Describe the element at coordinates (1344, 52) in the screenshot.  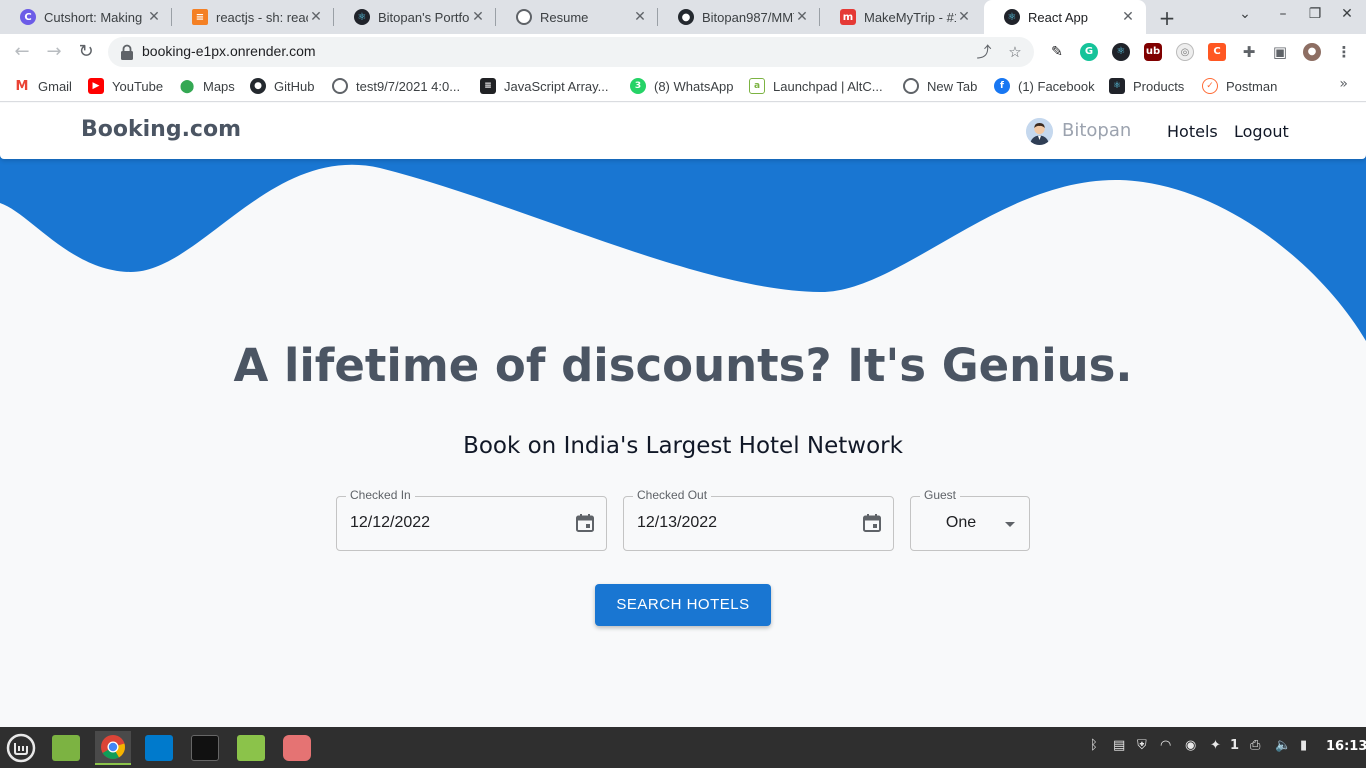
I see `kebab-menu-icon: ⋮` at that location.